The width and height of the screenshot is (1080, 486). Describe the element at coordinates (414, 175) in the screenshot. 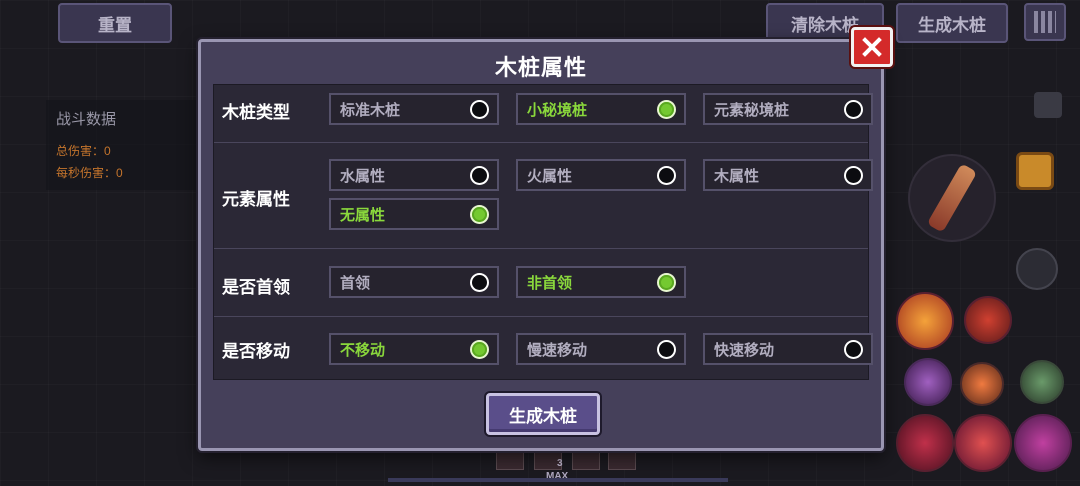

I see `option-water: 水属性` at that location.